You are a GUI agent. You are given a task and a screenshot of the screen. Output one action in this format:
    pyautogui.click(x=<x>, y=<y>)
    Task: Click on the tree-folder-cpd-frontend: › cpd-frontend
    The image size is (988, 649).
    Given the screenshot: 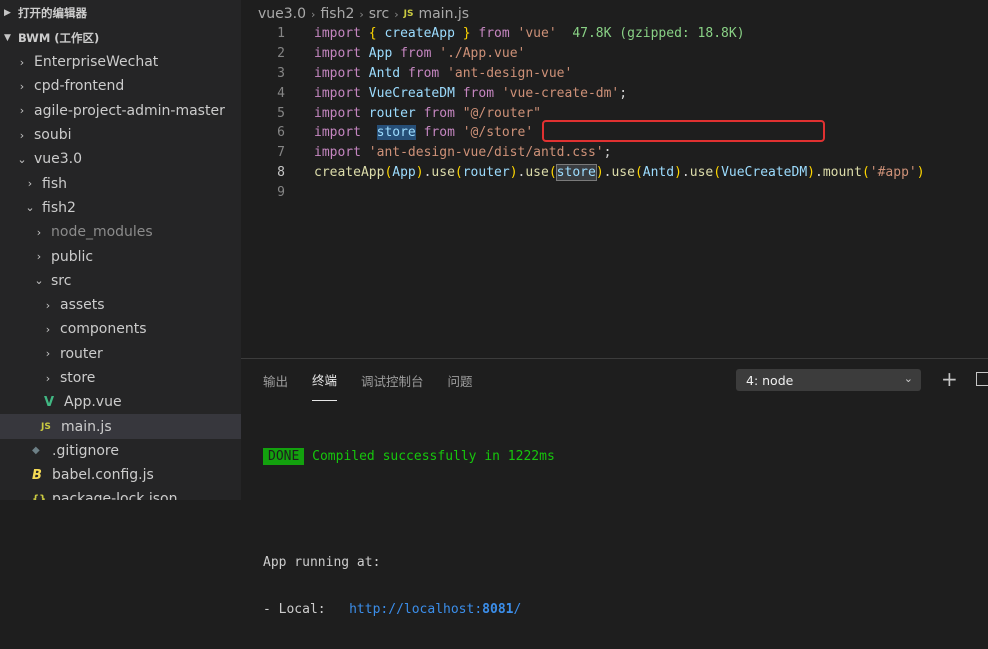 What is the action you would take?
    pyautogui.click(x=120, y=86)
    